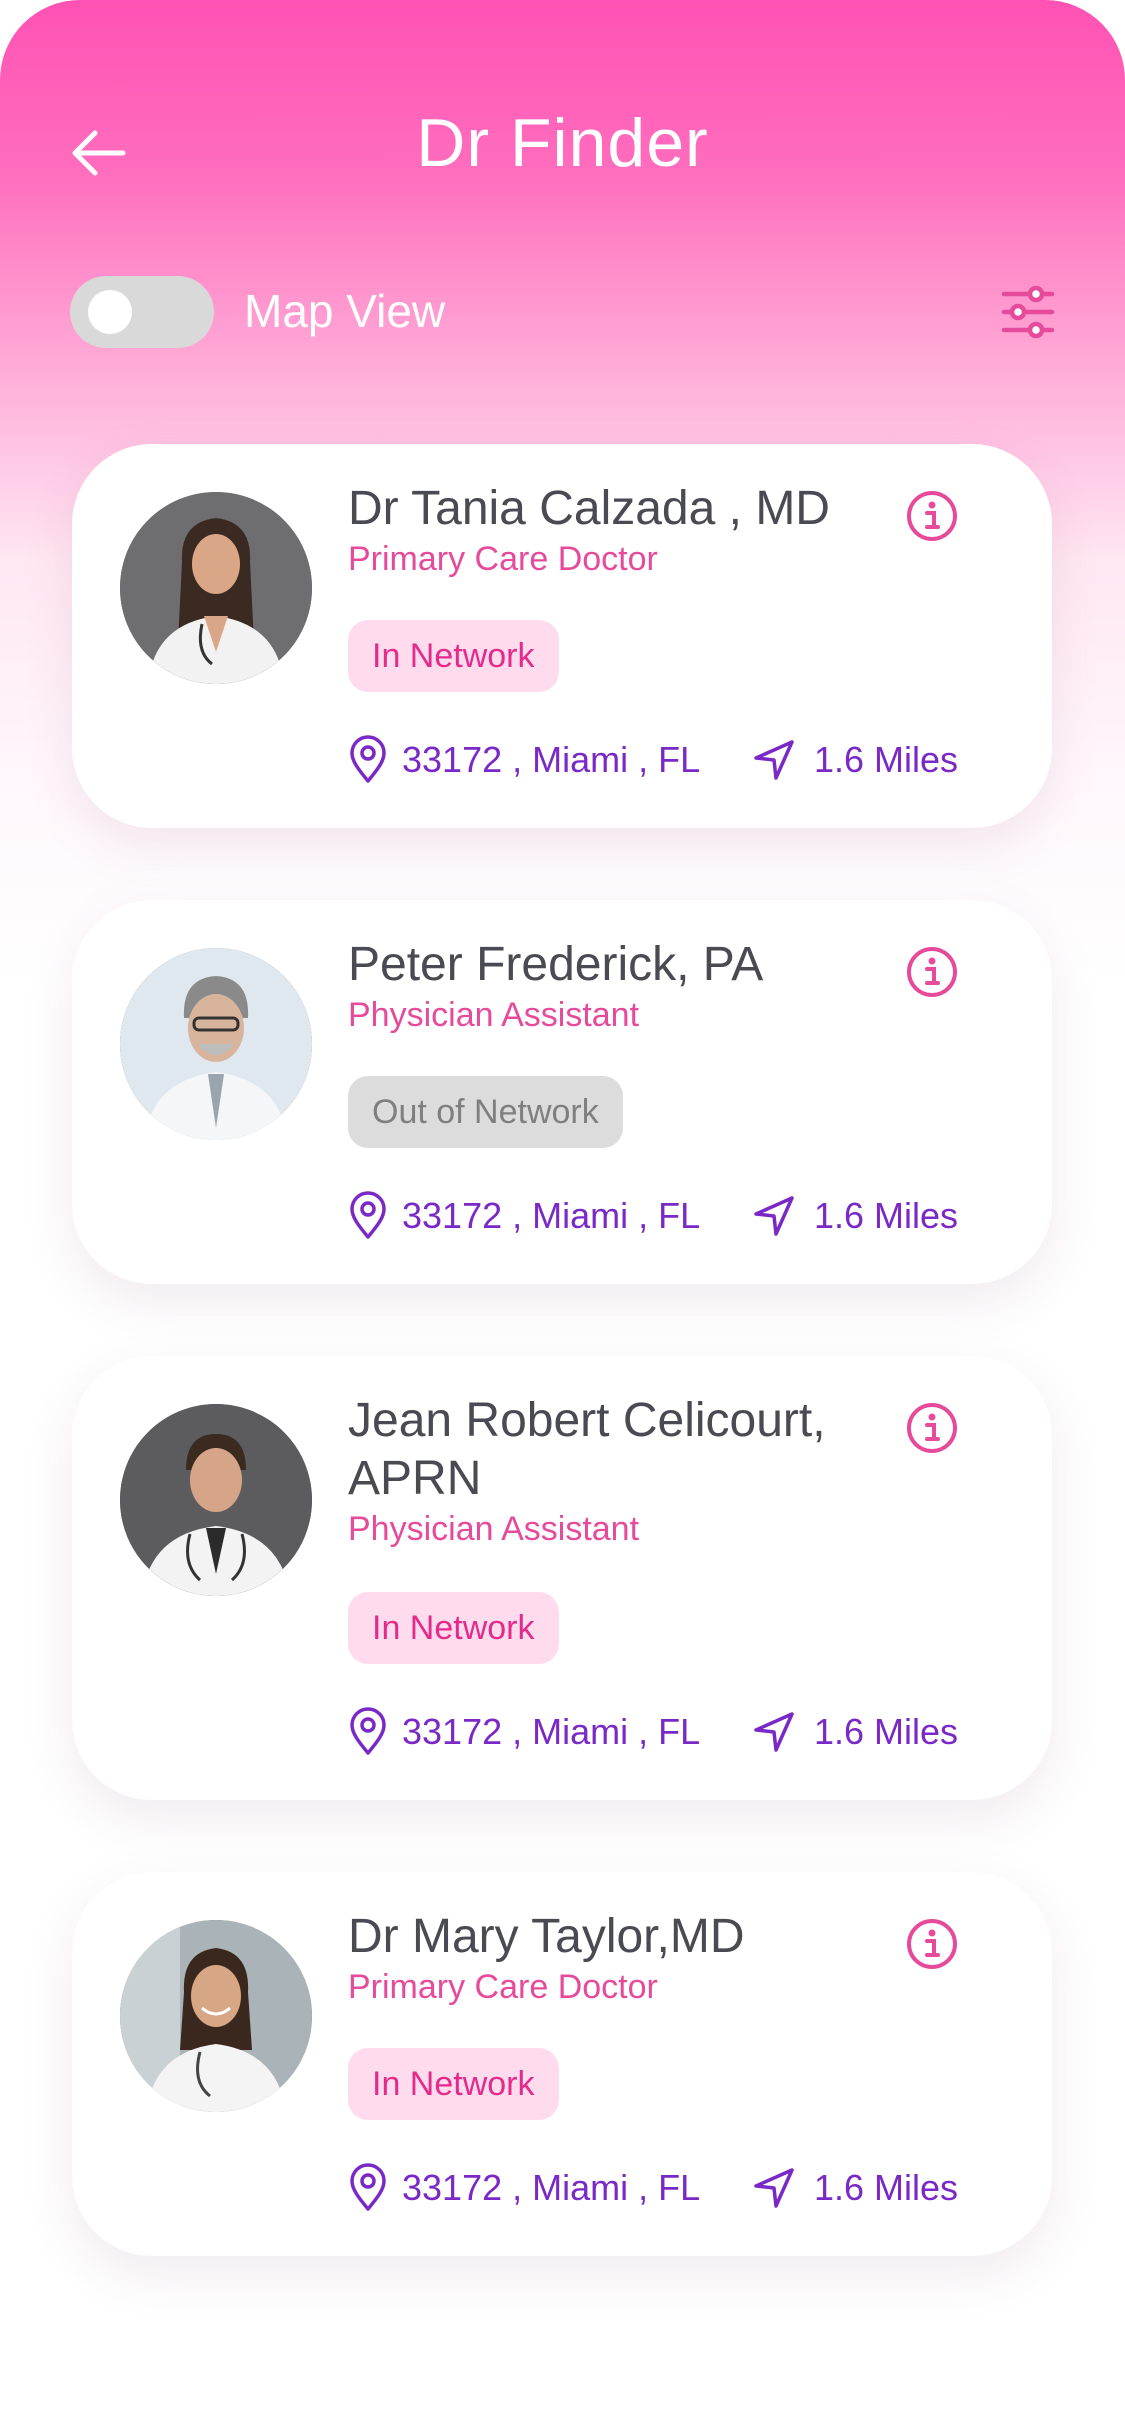 Image resolution: width=1125 pixels, height=2436 pixels. What do you see at coordinates (556, 964) in the screenshot?
I see `doctor-name: Peter Frederick, PA` at bounding box center [556, 964].